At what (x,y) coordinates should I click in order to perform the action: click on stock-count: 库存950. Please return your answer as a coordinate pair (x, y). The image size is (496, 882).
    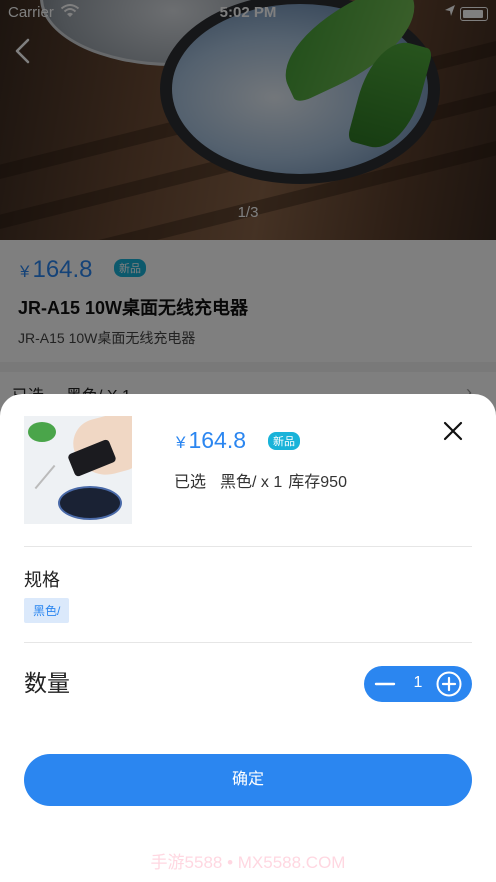
    Looking at the image, I should click on (317, 482).